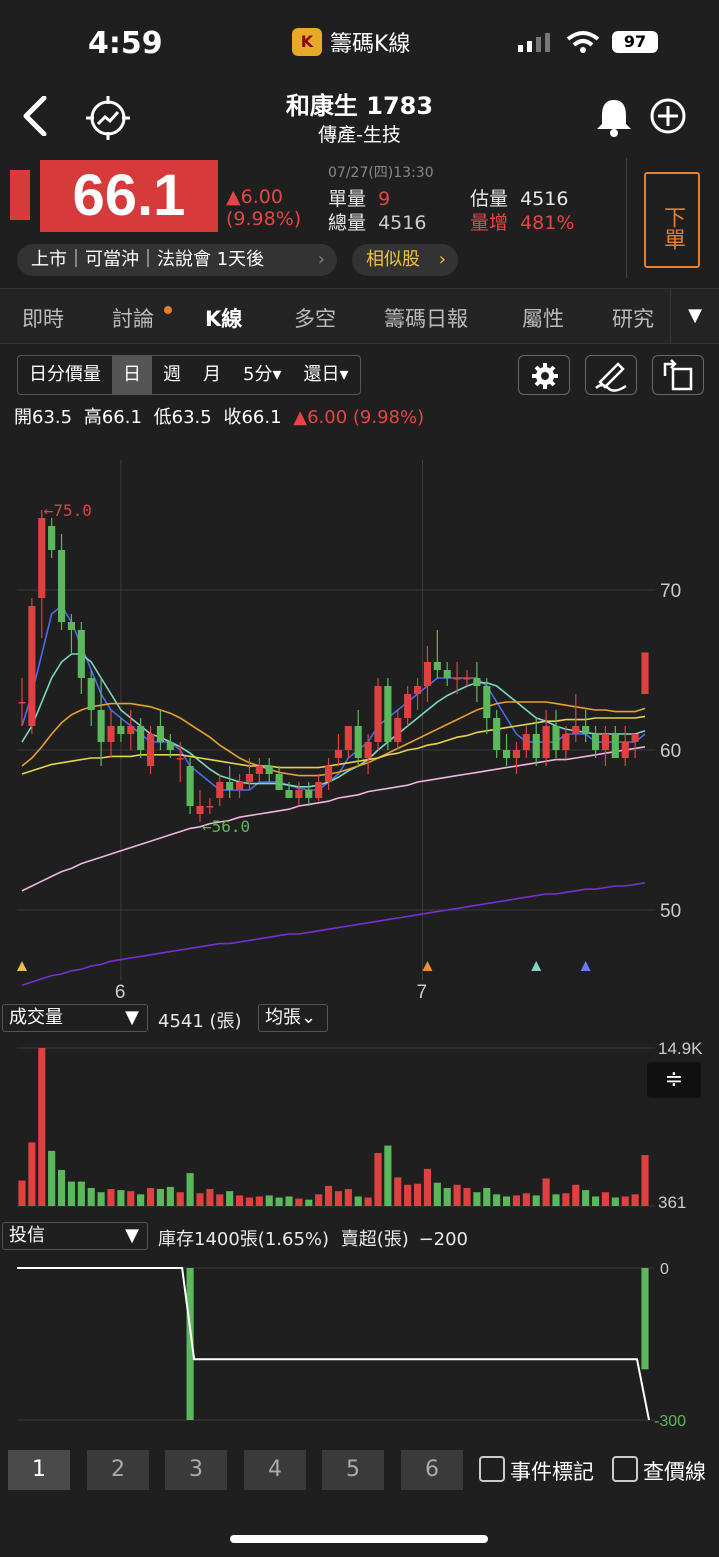 This screenshot has width=719, height=1557. I want to click on tab-kline: K線, so click(223, 318).